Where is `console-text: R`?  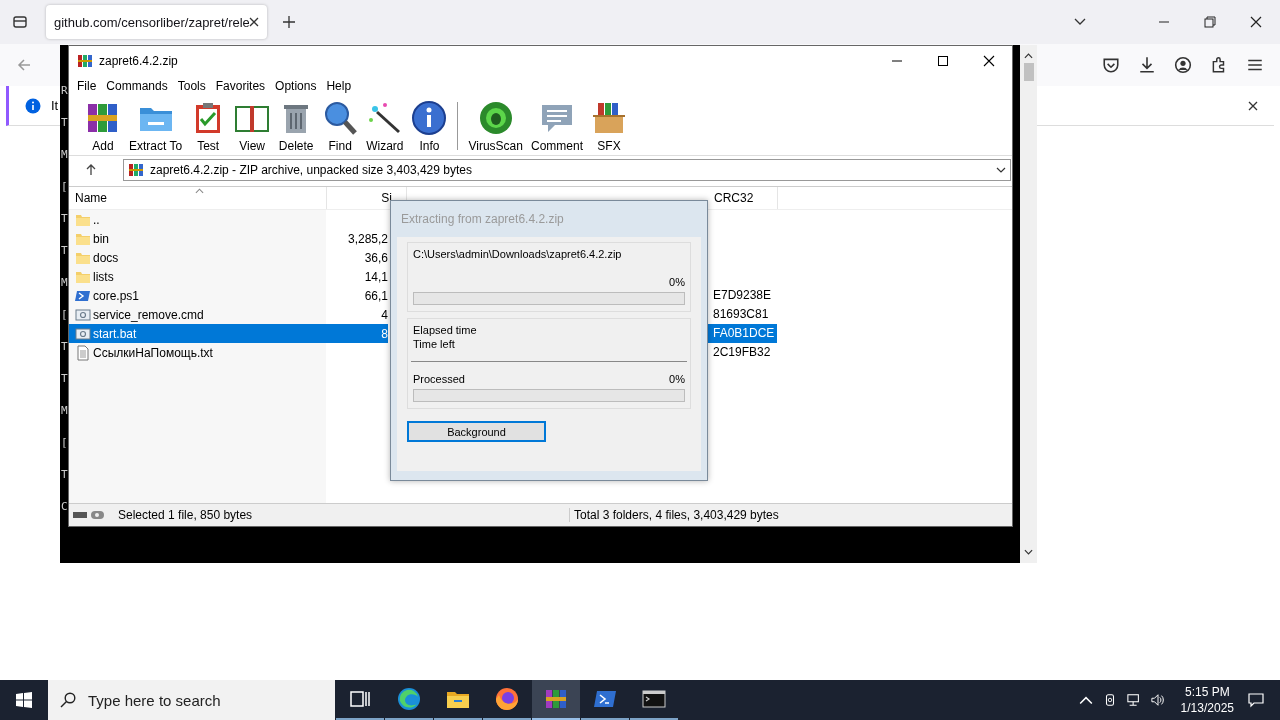
console-text: R is located at coordinates (64, 91).